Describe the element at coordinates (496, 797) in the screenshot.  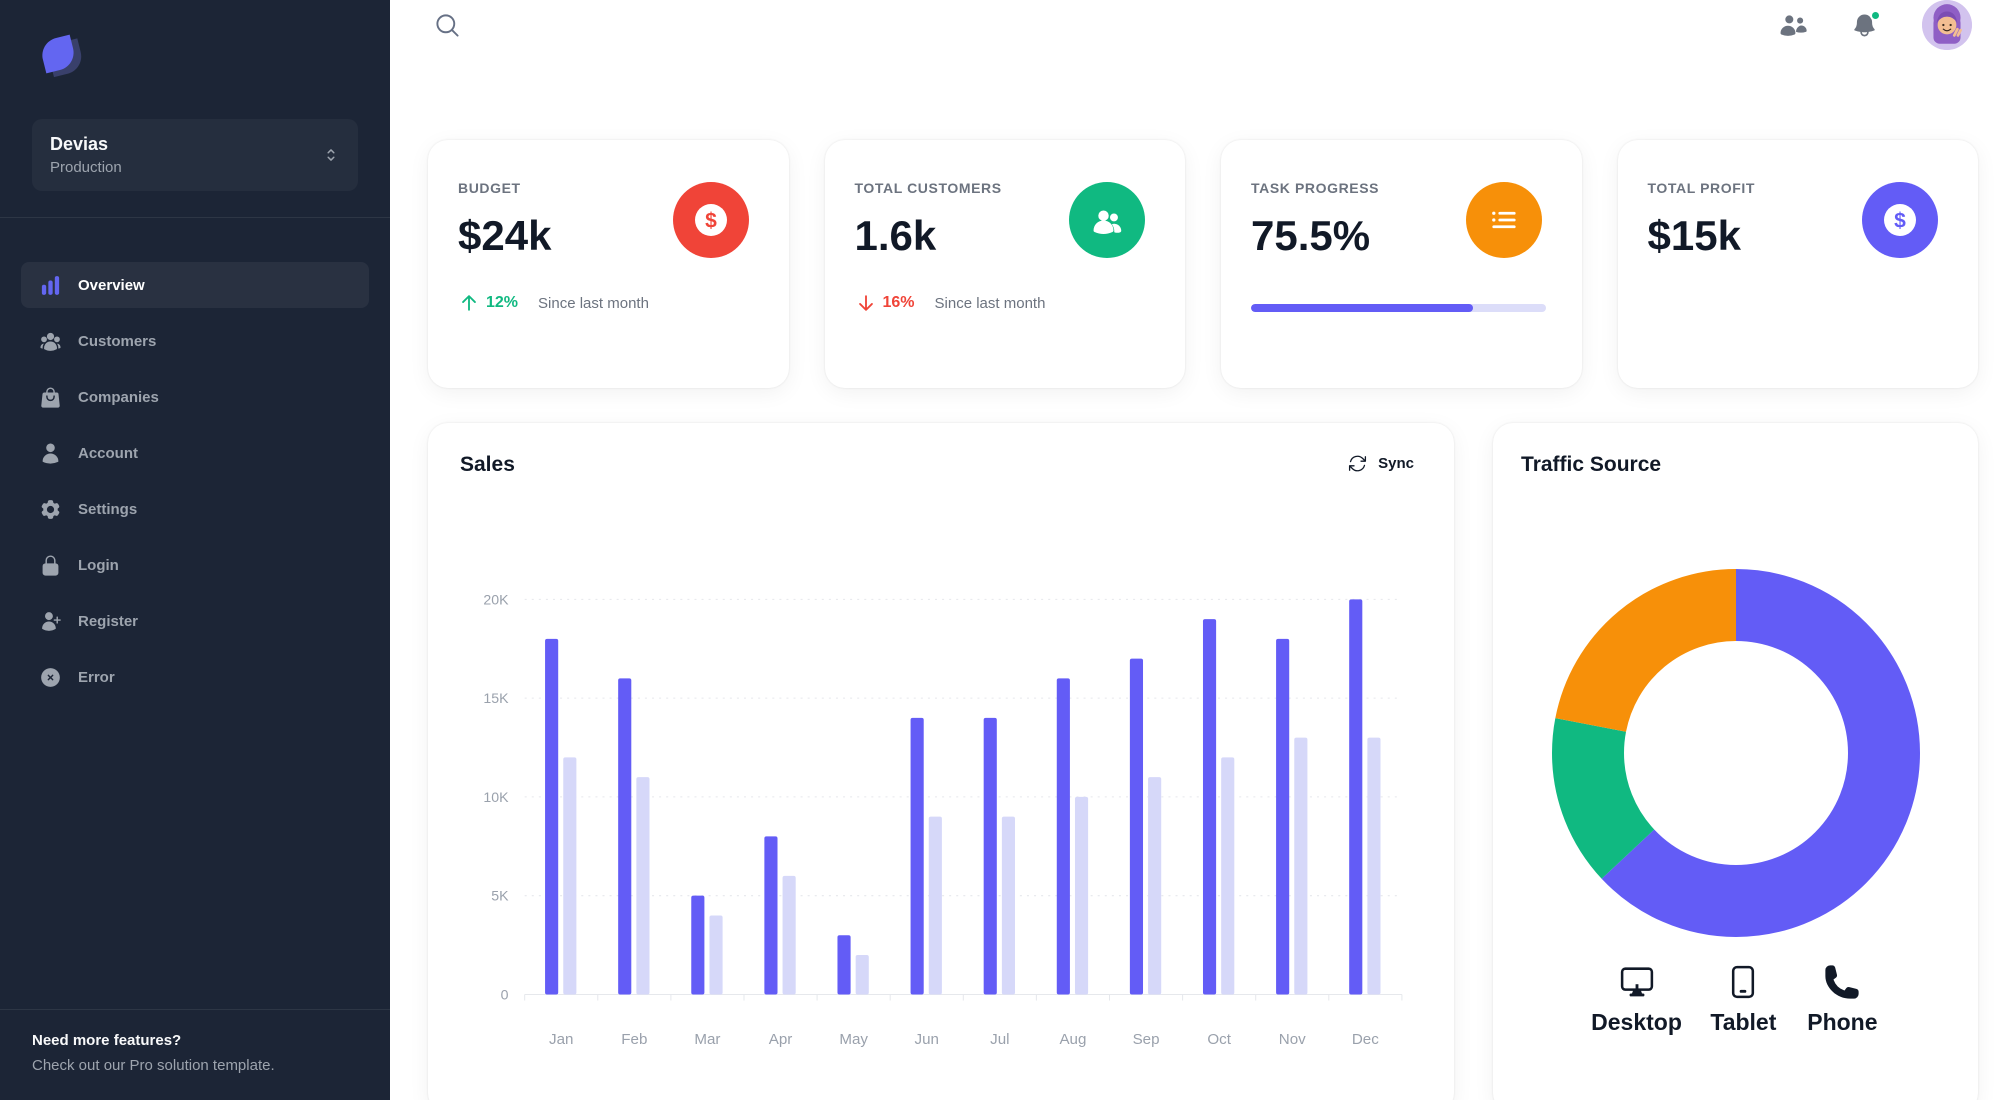
I see `svg-text: 10K` at that location.